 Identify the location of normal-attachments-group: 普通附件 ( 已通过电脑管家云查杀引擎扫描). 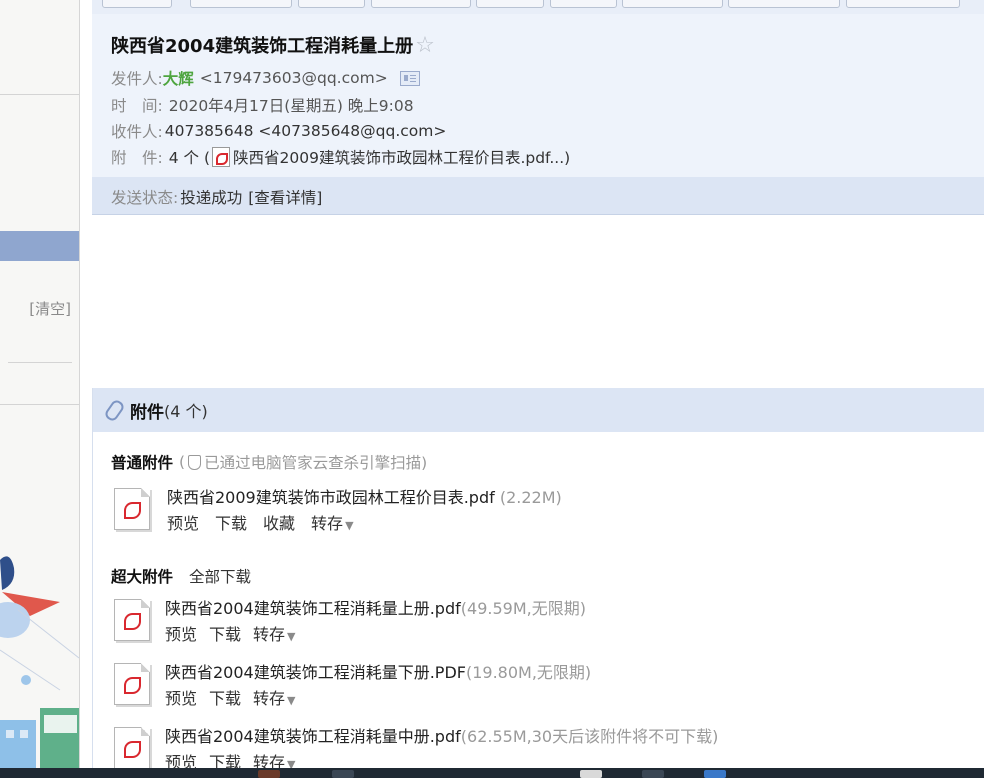
(269, 462).